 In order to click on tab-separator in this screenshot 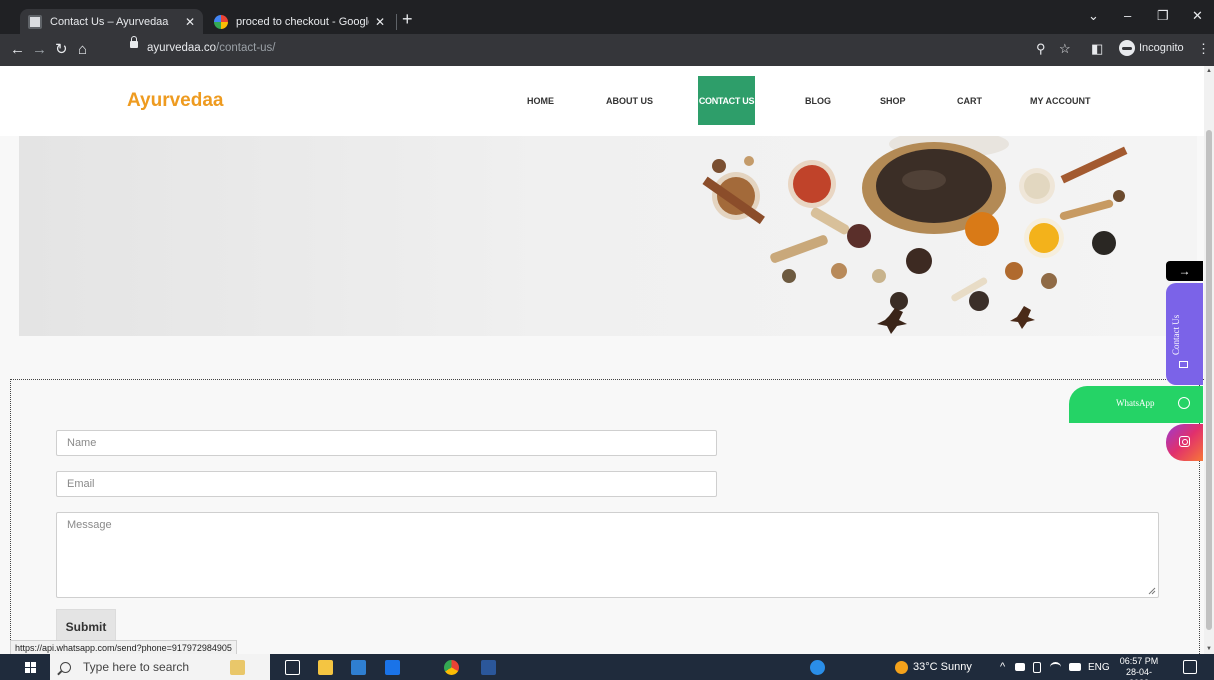, I will do `click(396, 22)`.